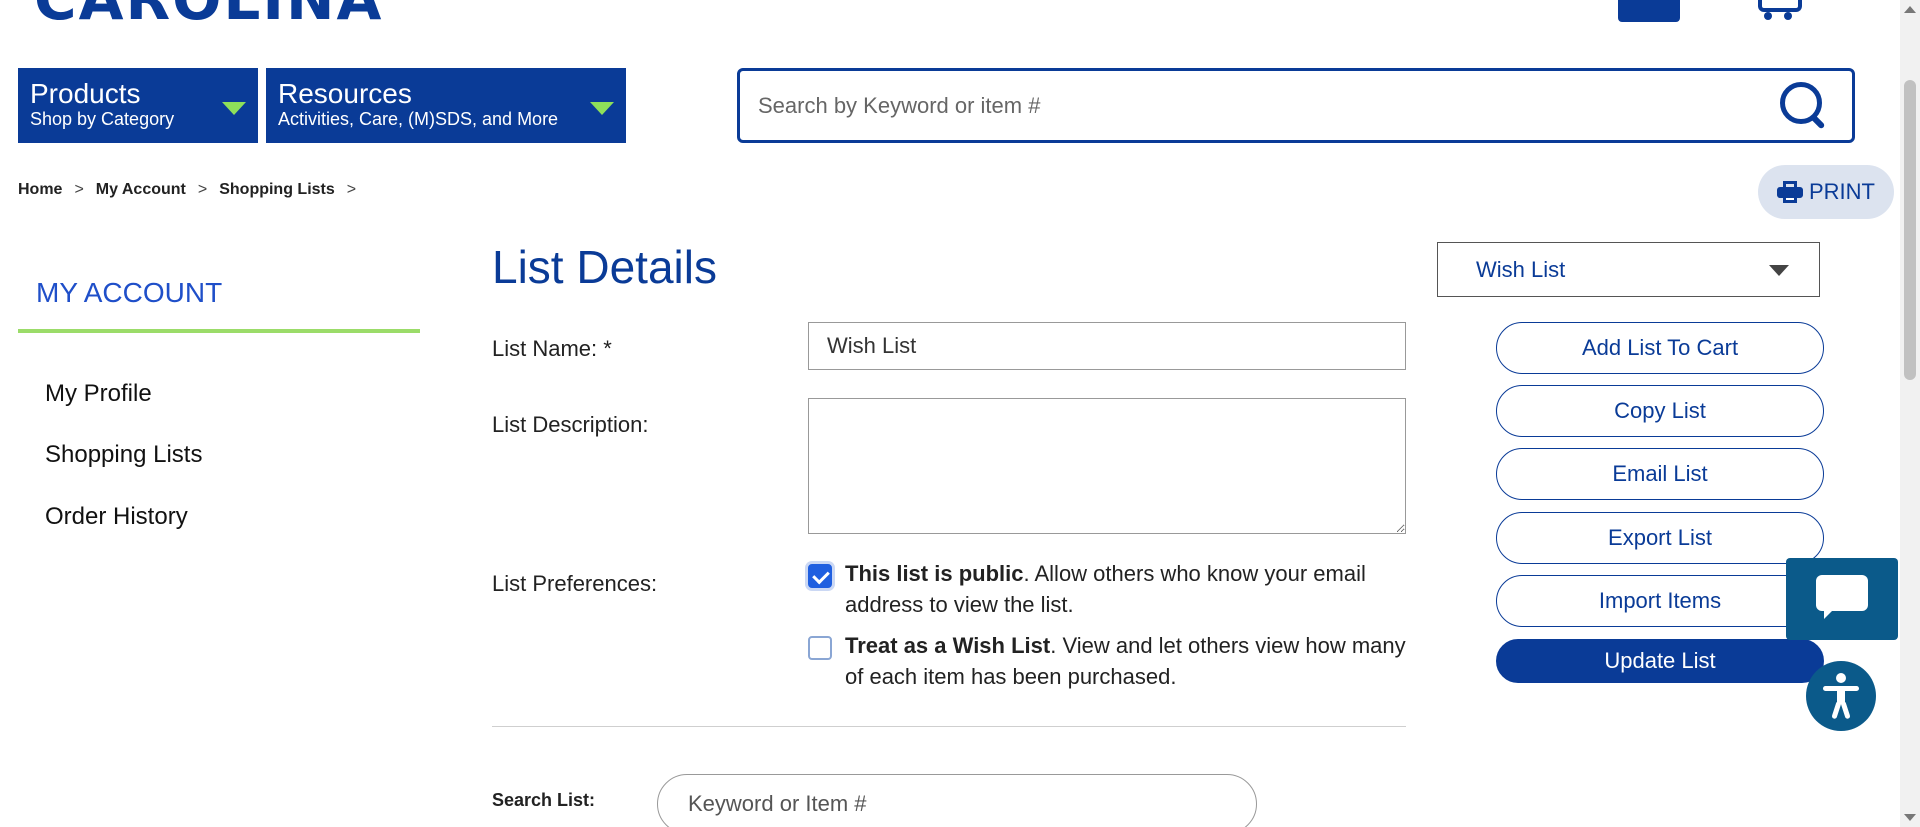 The height and width of the screenshot is (827, 1920). I want to click on site-logo: CAROLINA, so click(208, 14).